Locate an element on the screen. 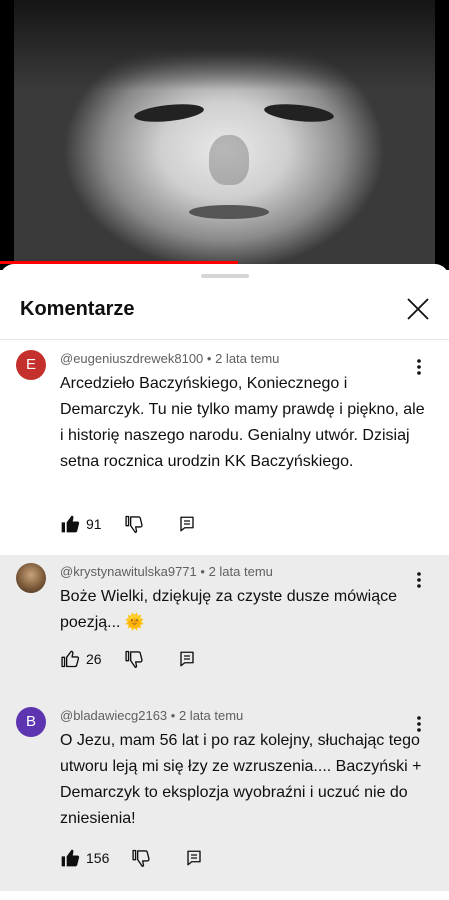 This screenshot has width=449, height=900. portrait-eye-right is located at coordinates (299, 113).